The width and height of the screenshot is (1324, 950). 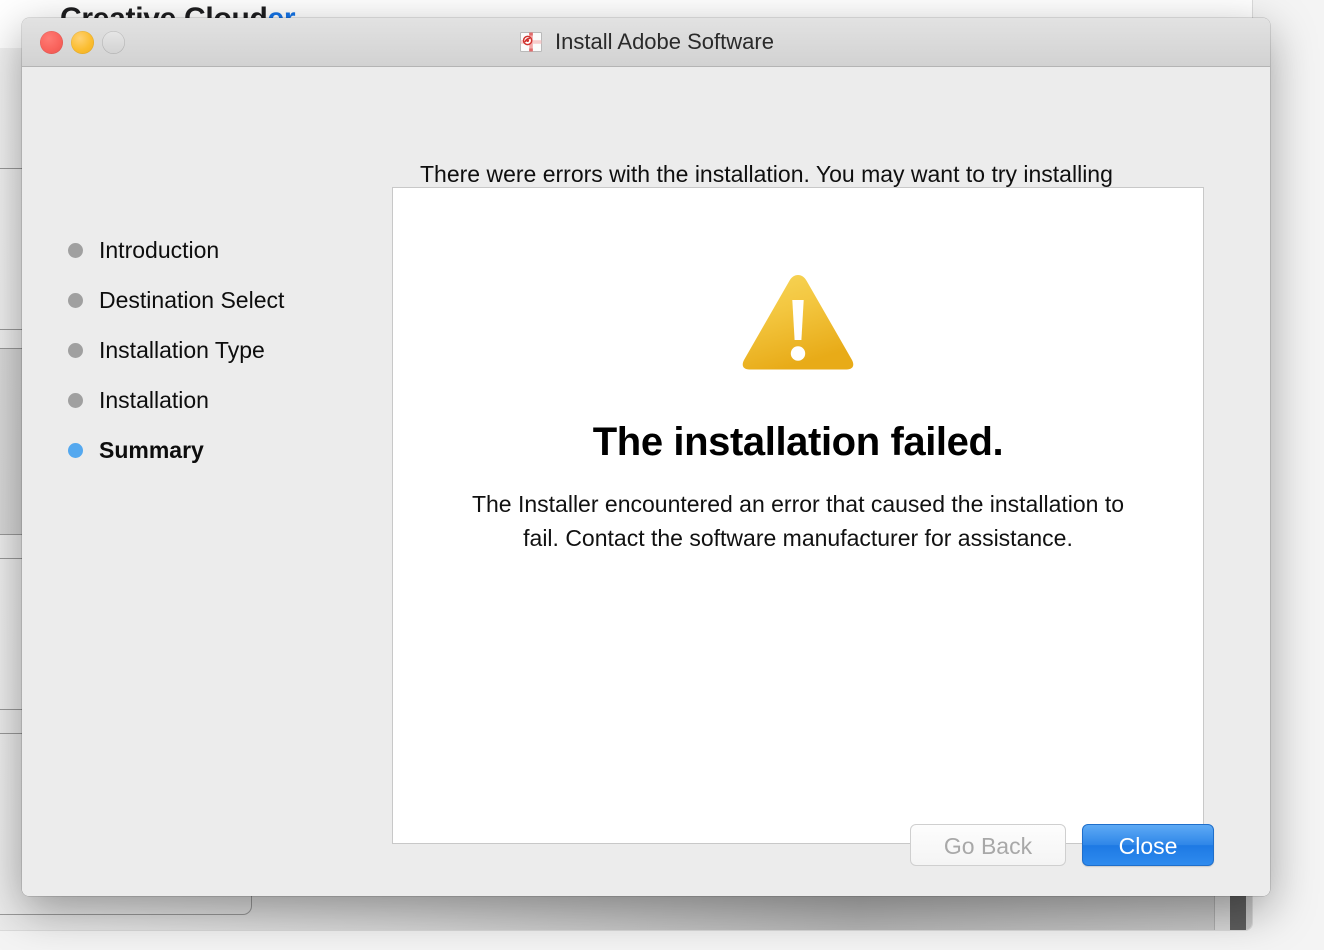 What do you see at coordinates (228, 450) in the screenshot?
I see `sidebar-step-summary: Summary` at bounding box center [228, 450].